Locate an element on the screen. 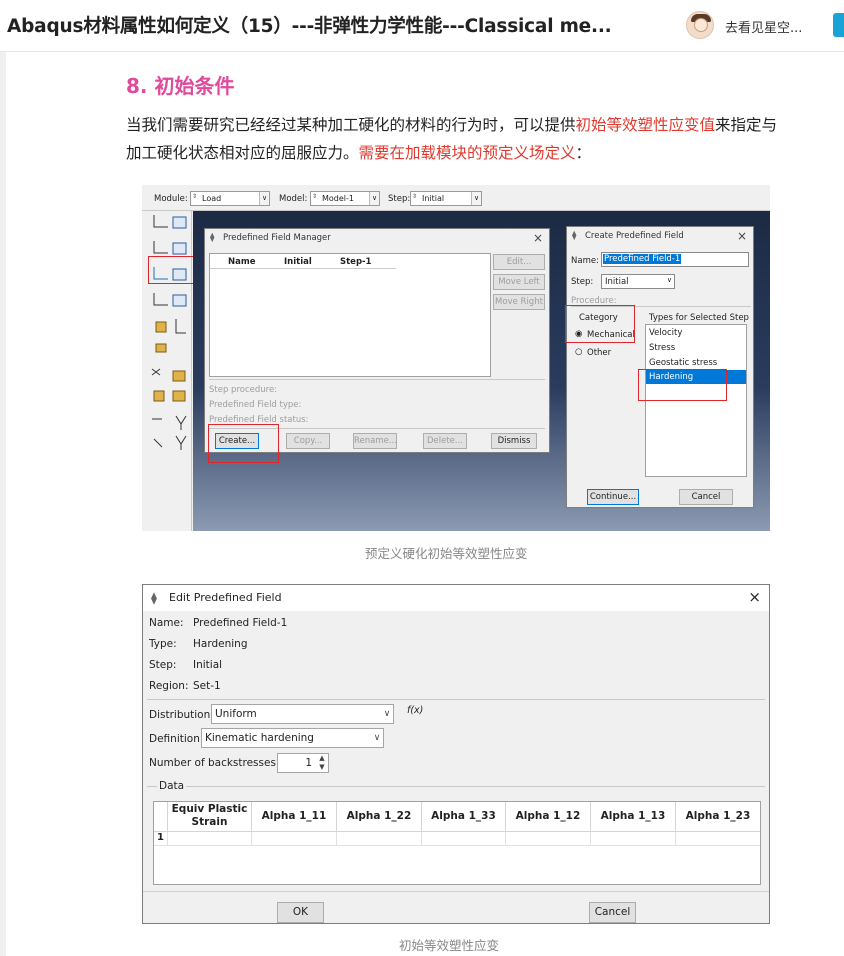 The width and height of the screenshot is (844, 956). create-title: Create Predefined Field is located at coordinates (634, 236).